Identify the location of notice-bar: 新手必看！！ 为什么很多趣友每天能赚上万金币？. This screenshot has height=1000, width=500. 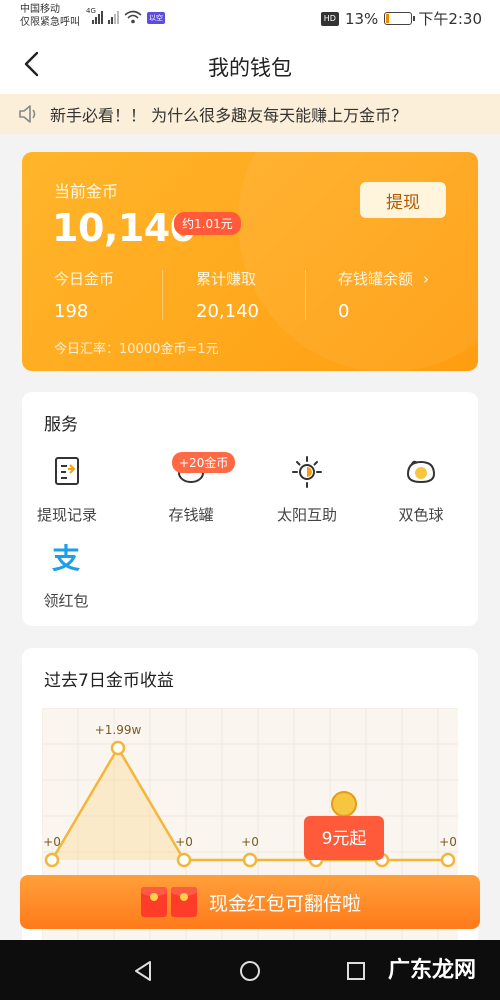
(250, 114).